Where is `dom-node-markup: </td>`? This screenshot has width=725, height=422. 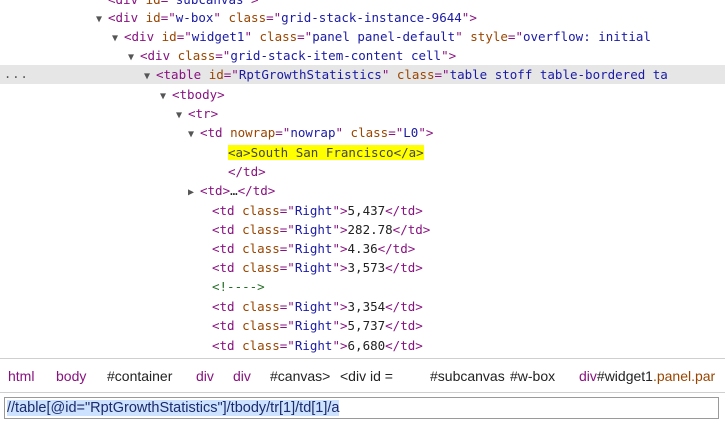
dom-node-markup: </td> is located at coordinates (247, 171).